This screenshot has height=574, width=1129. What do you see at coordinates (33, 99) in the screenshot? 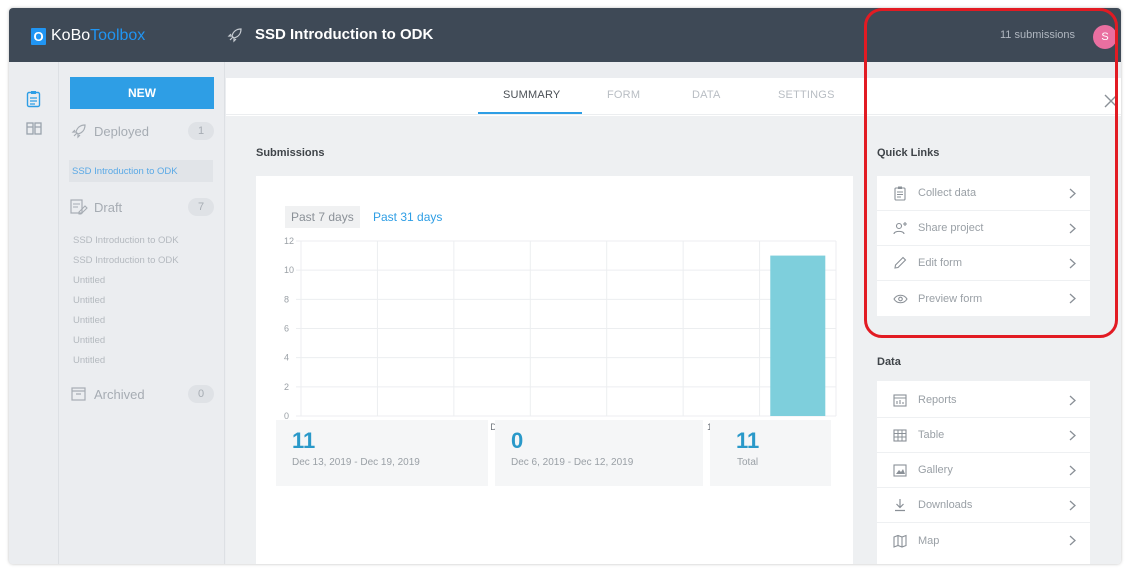
I see `forms-icon` at bounding box center [33, 99].